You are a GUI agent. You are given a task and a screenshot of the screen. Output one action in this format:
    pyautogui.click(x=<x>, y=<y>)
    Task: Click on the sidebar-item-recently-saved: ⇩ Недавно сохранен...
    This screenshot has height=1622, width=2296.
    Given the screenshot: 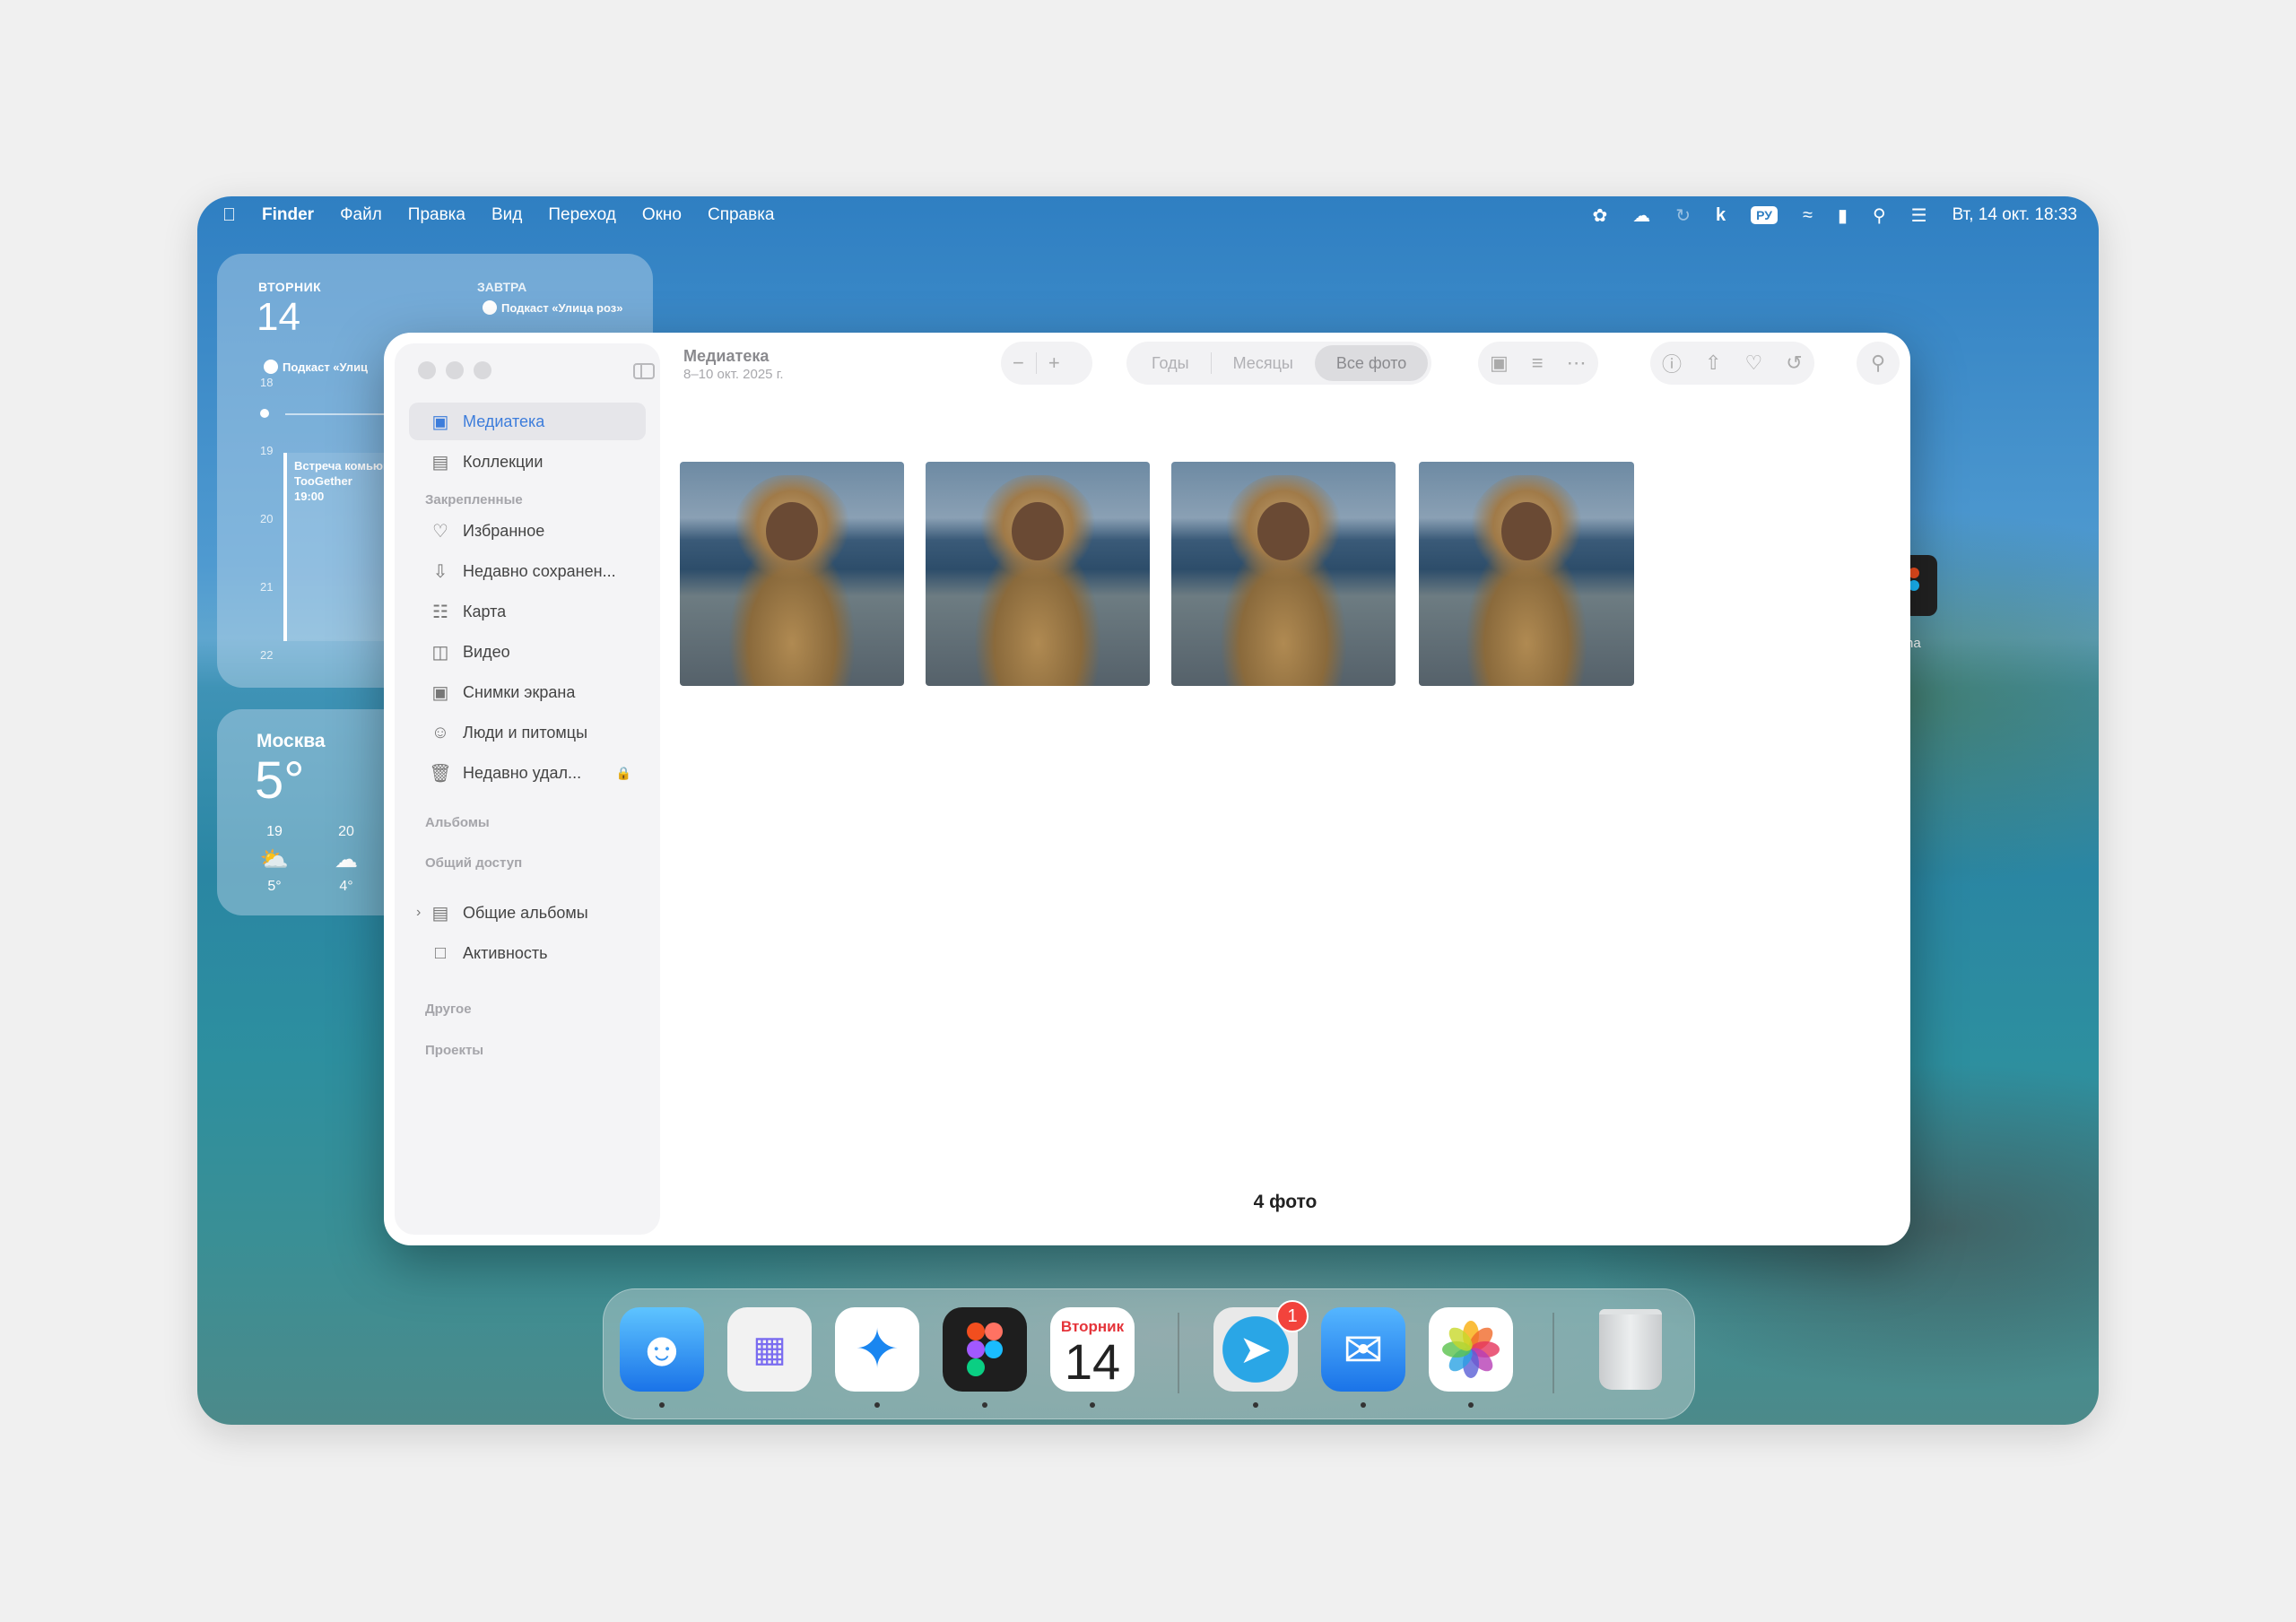 What is the action you would take?
    pyautogui.click(x=527, y=571)
    